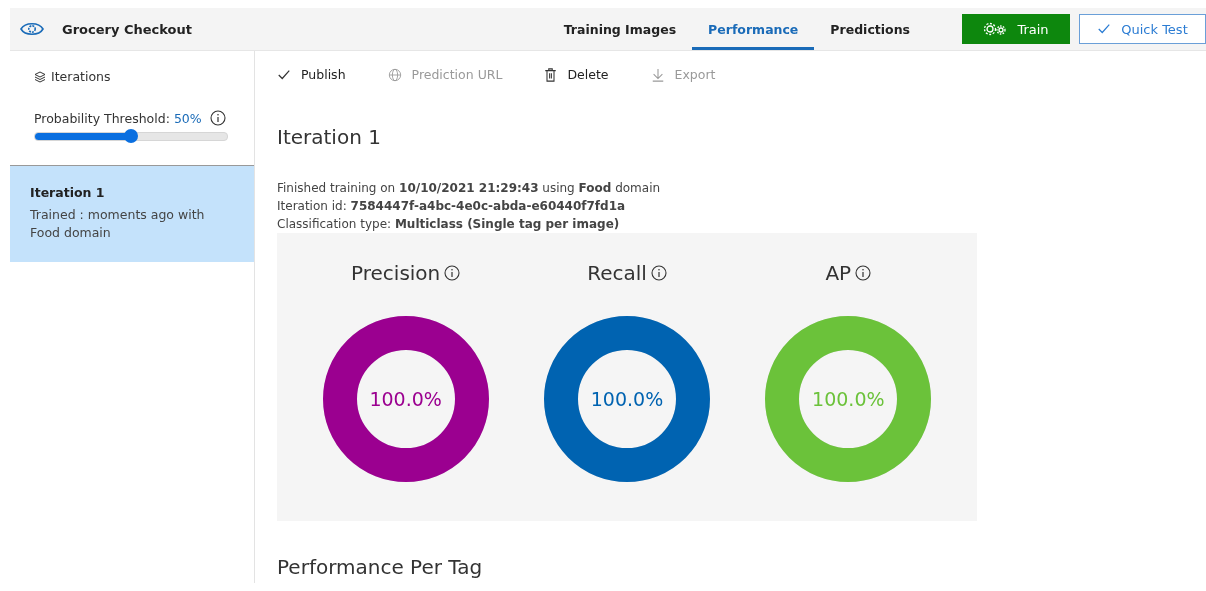 Image resolution: width=1206 pixels, height=591 pixels. What do you see at coordinates (838, 273) in the screenshot?
I see `metric-label: AP` at bounding box center [838, 273].